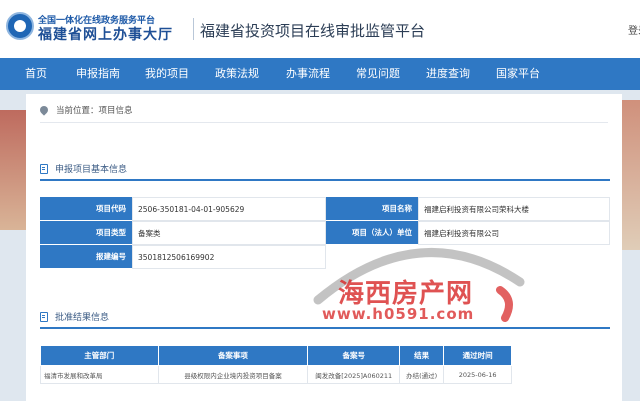 The height and width of the screenshot is (401, 640). What do you see at coordinates (372, 209) in the screenshot?
I see `project-name-label: 项目名称` at bounding box center [372, 209].